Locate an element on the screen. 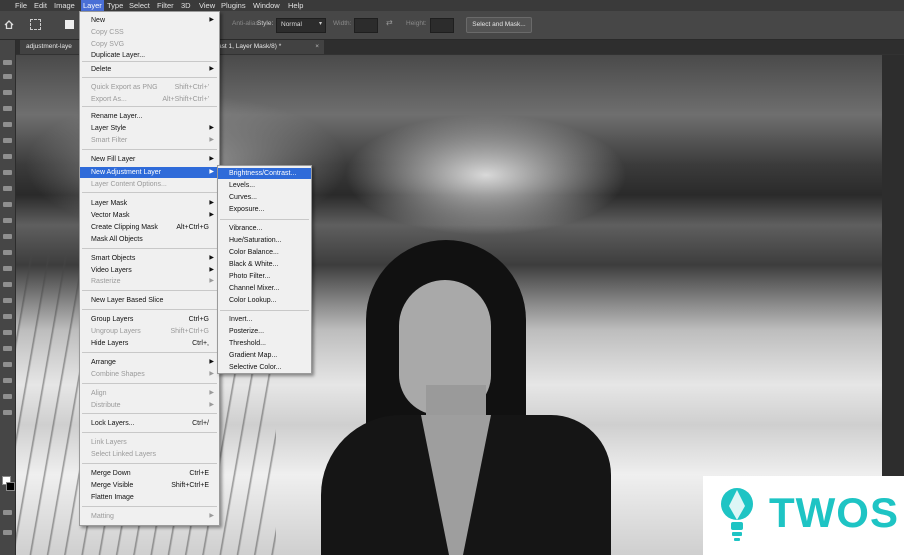 The width and height of the screenshot is (904, 555). layer-menu-item: Export As... Alt+Shift+Ctrl+' is located at coordinates (149, 99).